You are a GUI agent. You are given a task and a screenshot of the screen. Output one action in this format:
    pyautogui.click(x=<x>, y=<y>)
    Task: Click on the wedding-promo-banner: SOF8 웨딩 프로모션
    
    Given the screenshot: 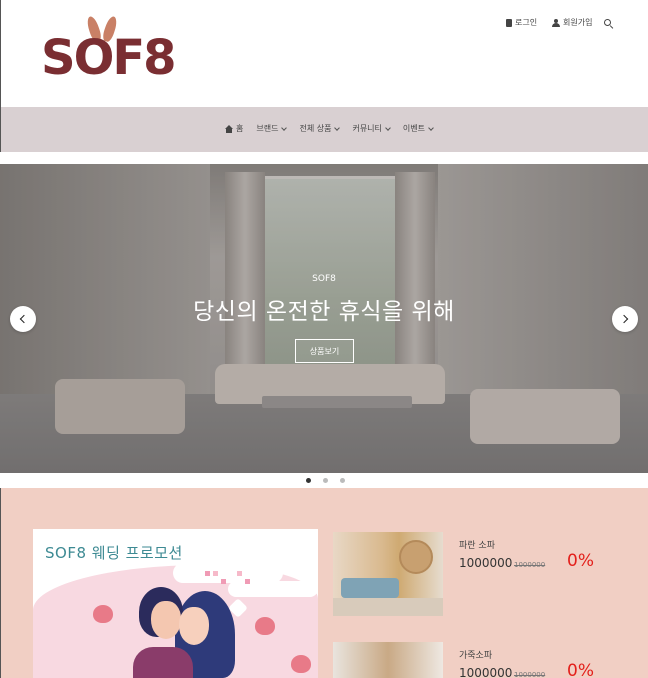 What is the action you would take?
    pyautogui.click(x=175, y=603)
    